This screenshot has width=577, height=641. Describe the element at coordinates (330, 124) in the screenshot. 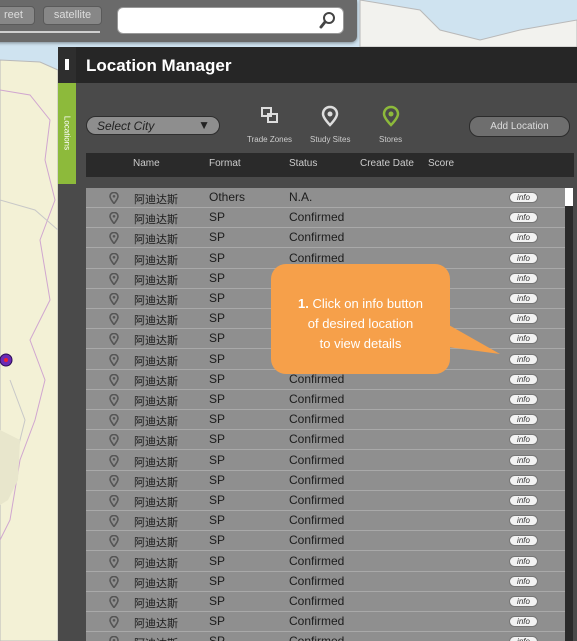

I see `study-sites-button: Study Sites` at that location.